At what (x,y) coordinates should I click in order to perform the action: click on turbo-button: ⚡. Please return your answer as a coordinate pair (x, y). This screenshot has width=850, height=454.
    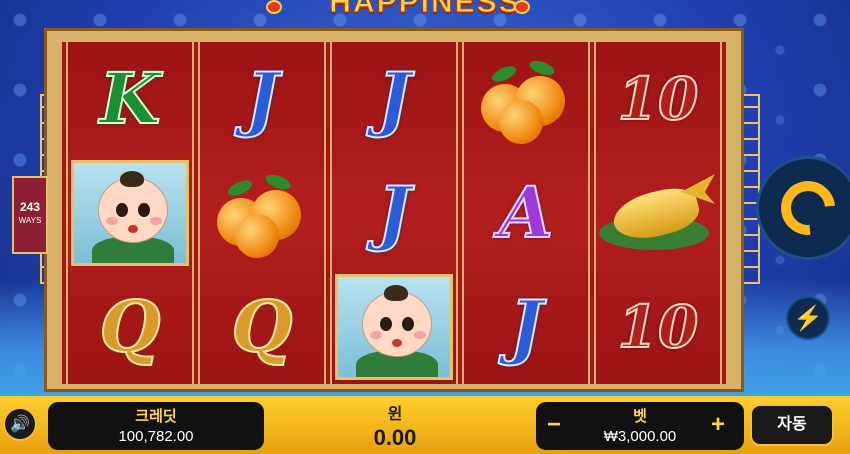
    Looking at the image, I should click on (808, 318).